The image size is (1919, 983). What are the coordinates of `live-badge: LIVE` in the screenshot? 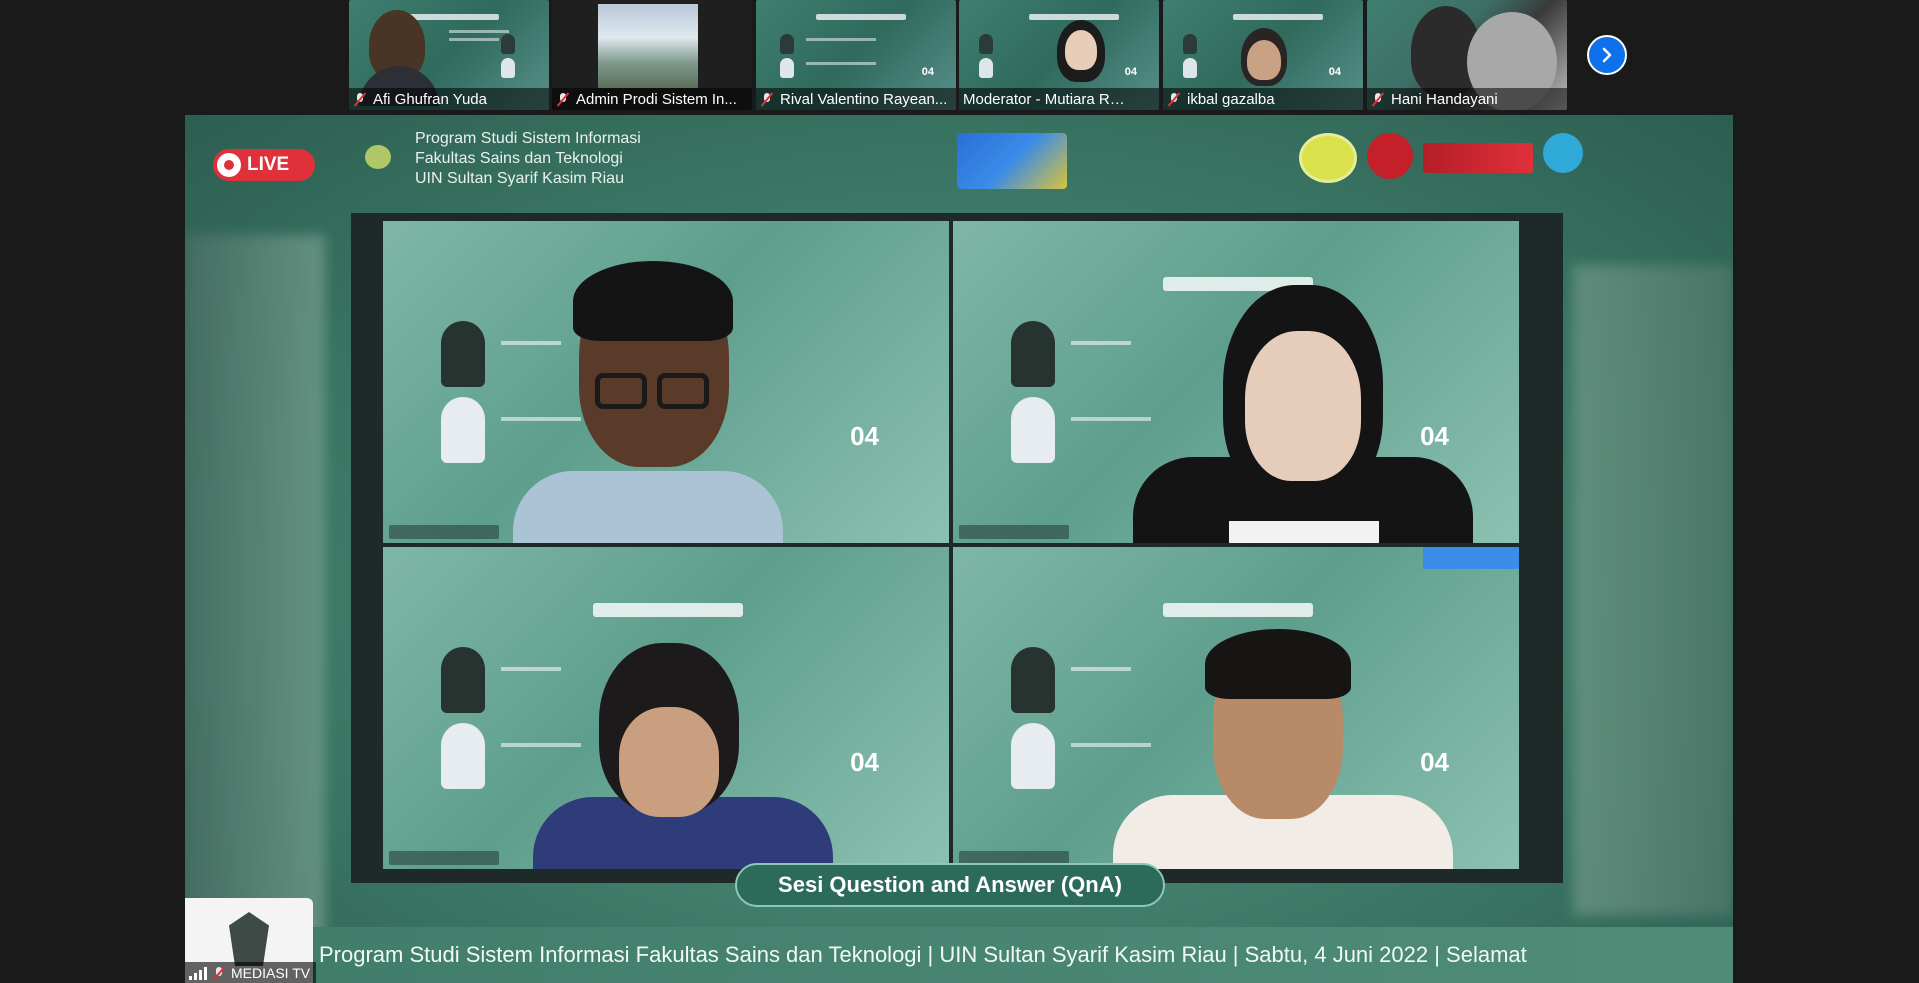 It's located at (264, 165).